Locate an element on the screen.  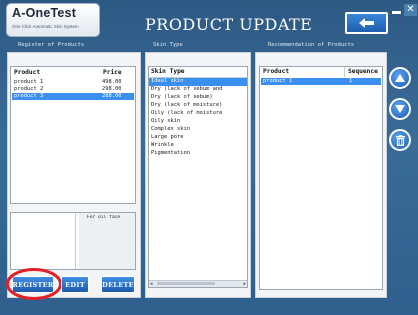
table-row-selected: product 1 1 is located at coordinates (321, 81).